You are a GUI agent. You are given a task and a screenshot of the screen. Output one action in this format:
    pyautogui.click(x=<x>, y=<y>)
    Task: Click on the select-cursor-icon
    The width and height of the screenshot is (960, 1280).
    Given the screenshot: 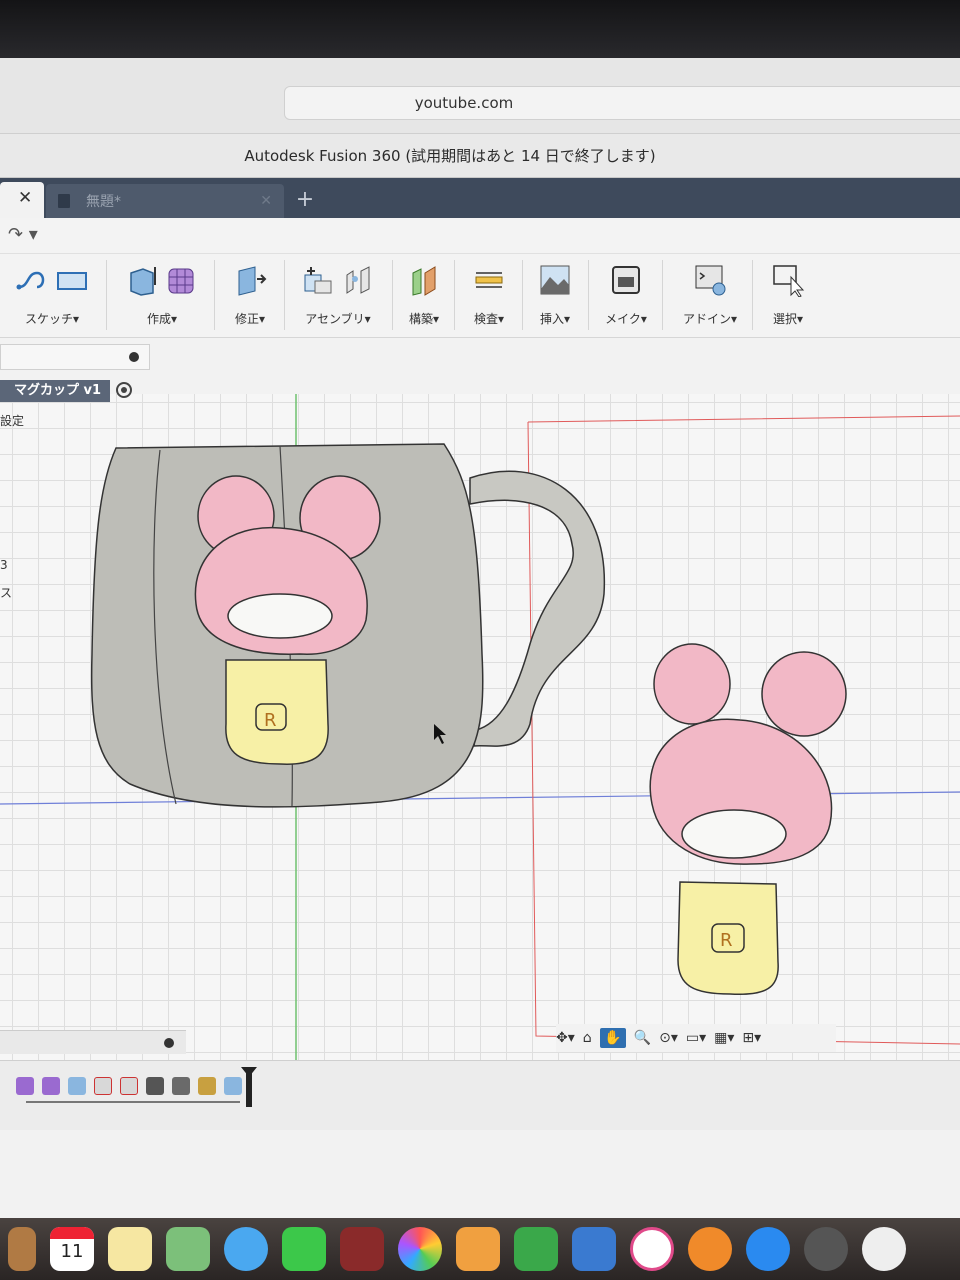 What is the action you would take?
    pyautogui.click(x=788, y=280)
    